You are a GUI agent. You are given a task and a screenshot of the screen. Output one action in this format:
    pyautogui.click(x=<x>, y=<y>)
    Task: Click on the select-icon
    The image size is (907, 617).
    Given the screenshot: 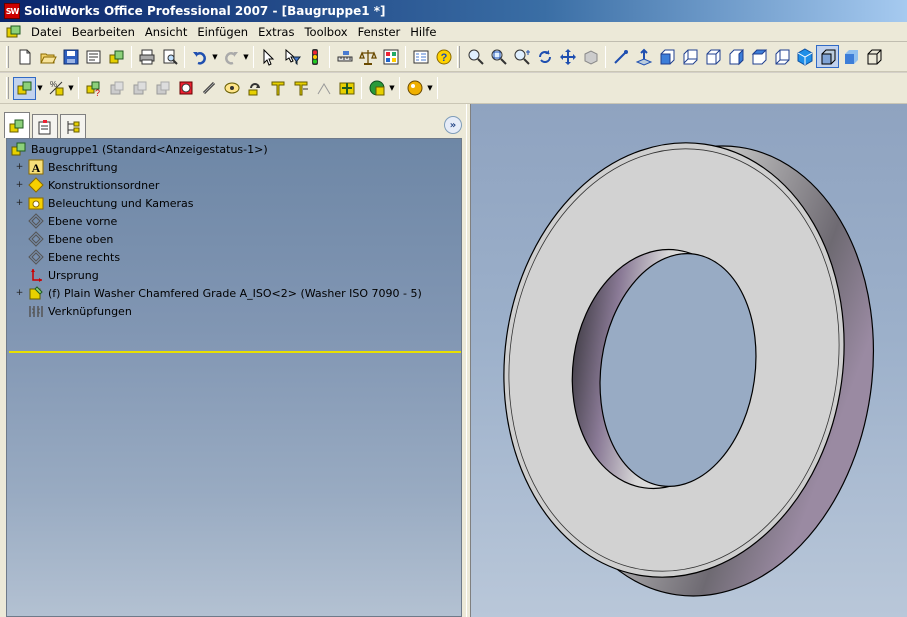 What is the action you would take?
    pyautogui.click(x=268, y=56)
    